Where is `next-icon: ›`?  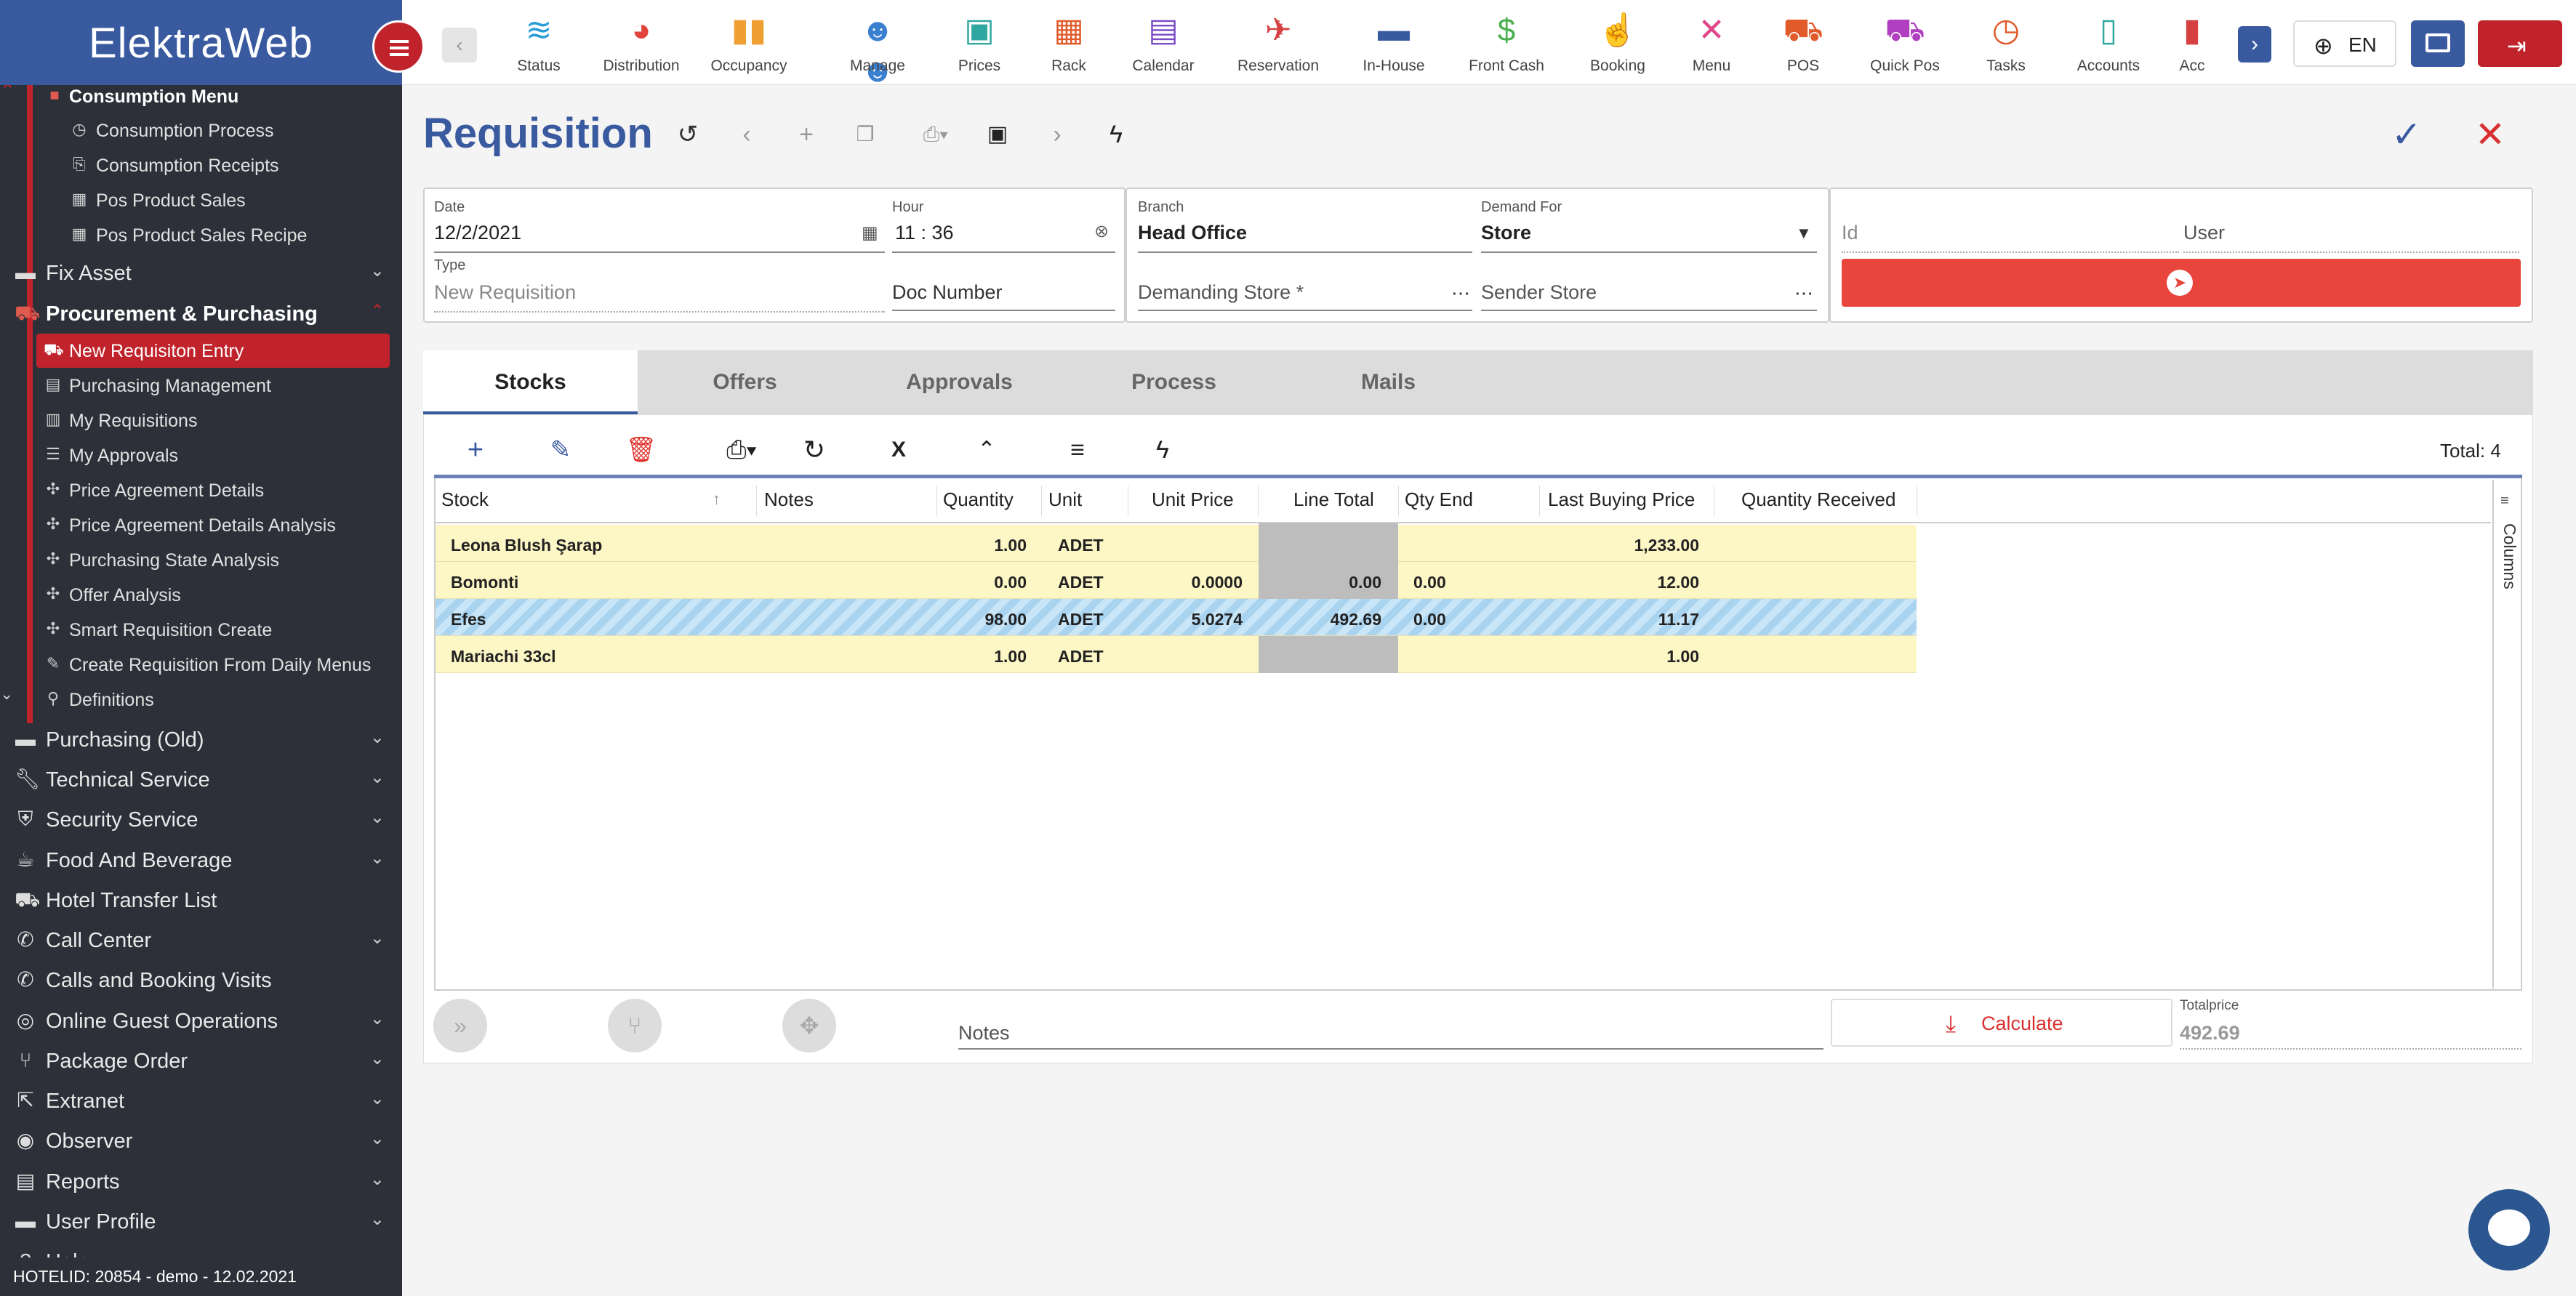
next-icon: › is located at coordinates (1057, 134).